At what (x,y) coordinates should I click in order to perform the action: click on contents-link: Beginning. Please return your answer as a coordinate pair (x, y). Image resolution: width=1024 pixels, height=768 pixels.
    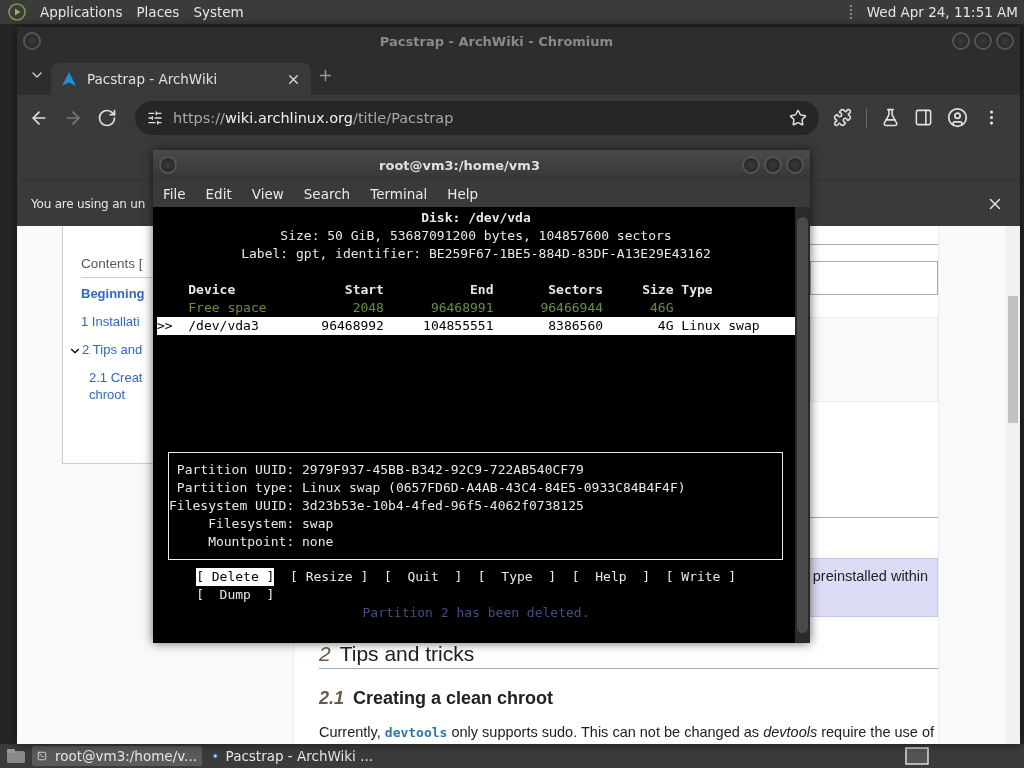
    Looking at the image, I should click on (113, 294).